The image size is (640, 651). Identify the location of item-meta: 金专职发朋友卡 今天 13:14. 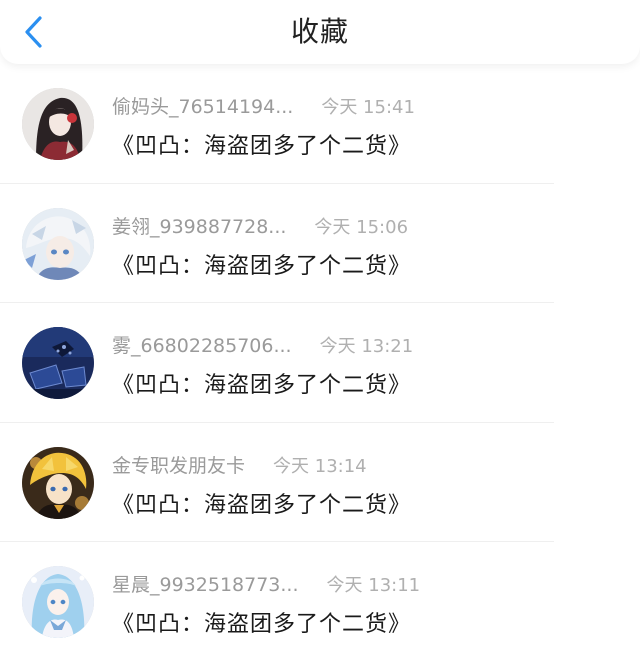
(239, 464).